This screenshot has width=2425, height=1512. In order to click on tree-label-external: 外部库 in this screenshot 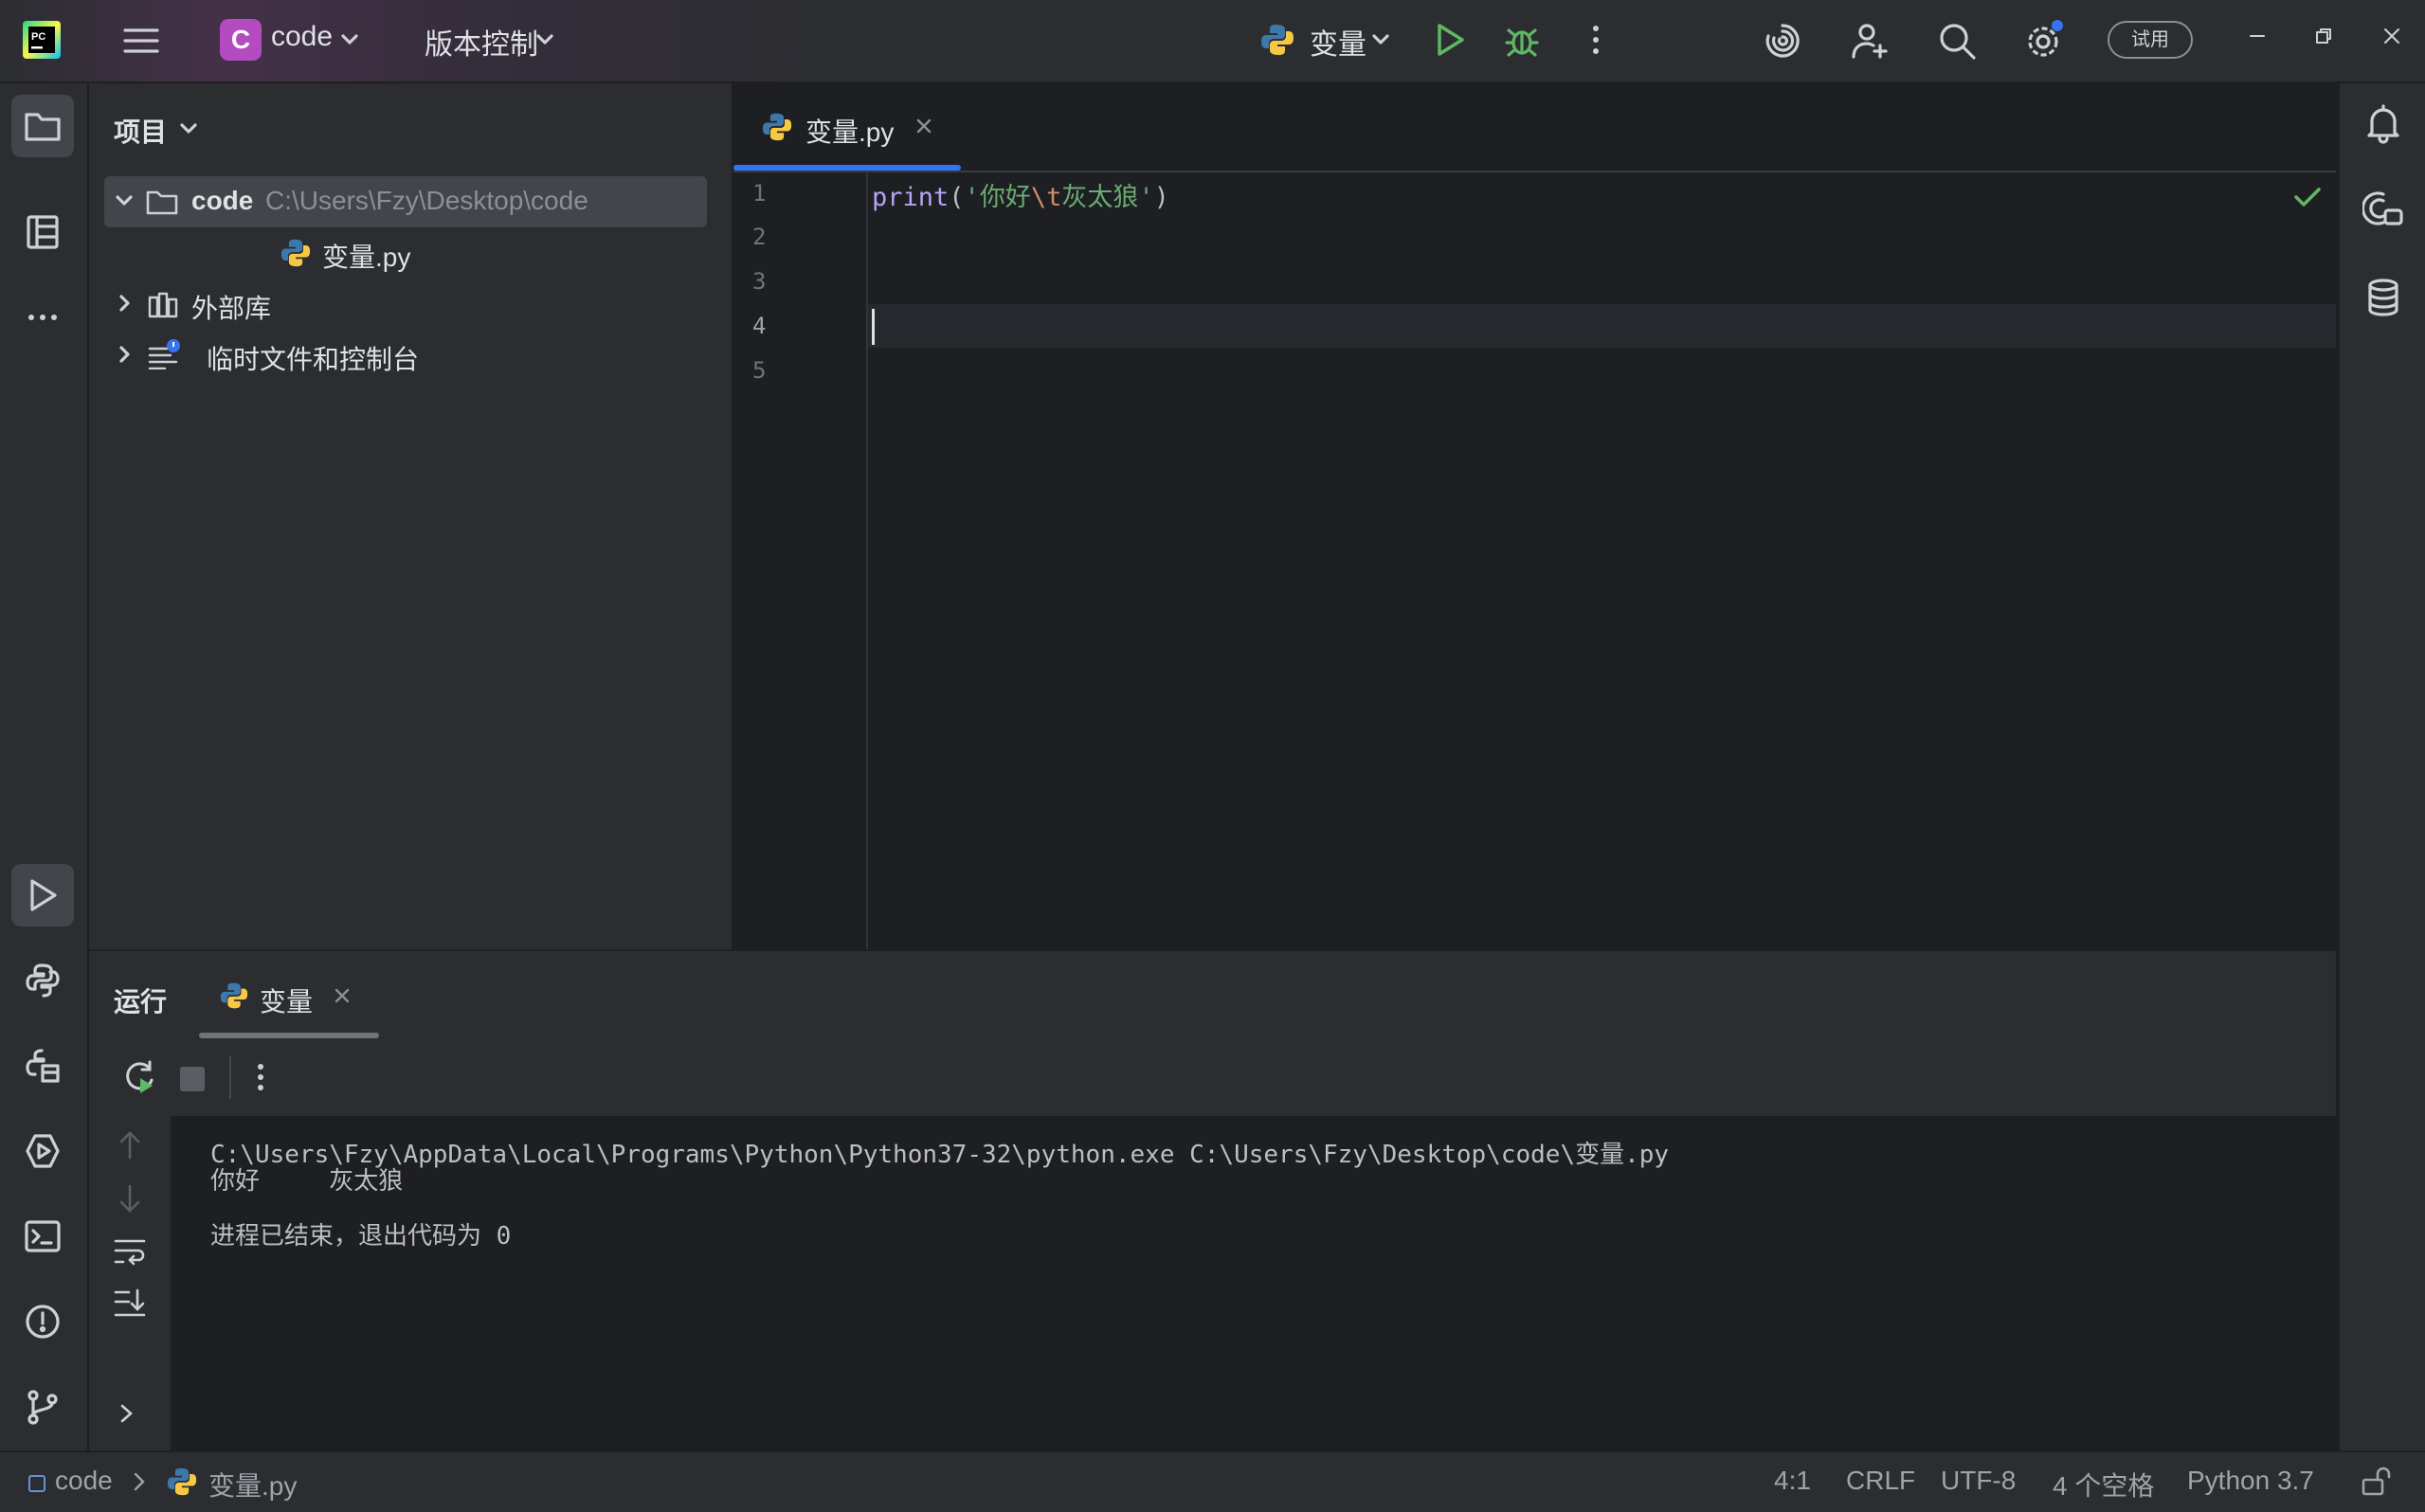, I will do `click(231, 308)`.